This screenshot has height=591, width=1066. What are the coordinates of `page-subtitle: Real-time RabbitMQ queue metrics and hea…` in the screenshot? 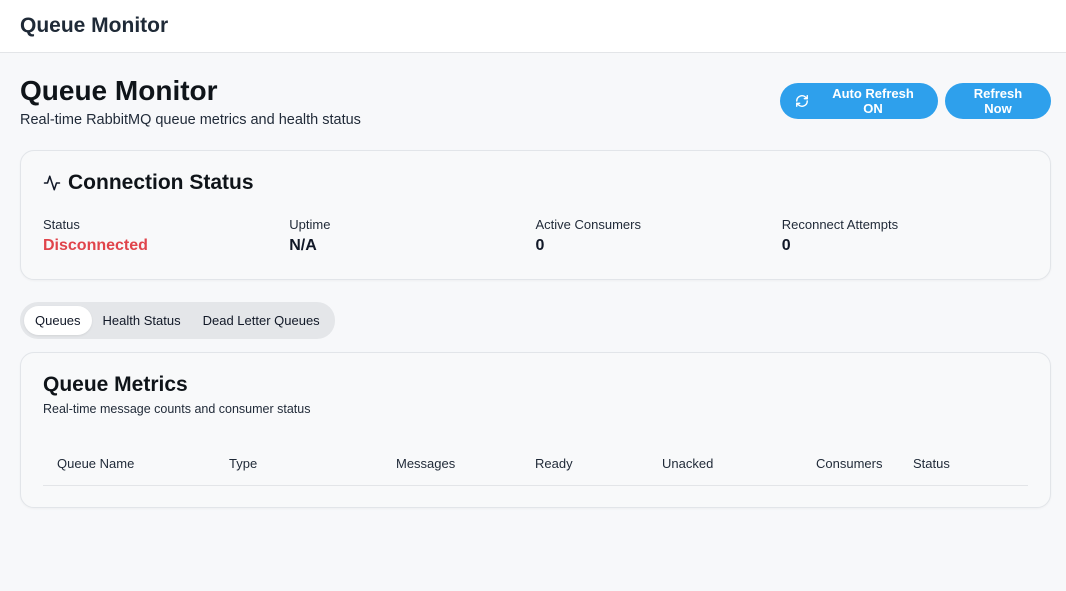 It's located at (190, 120).